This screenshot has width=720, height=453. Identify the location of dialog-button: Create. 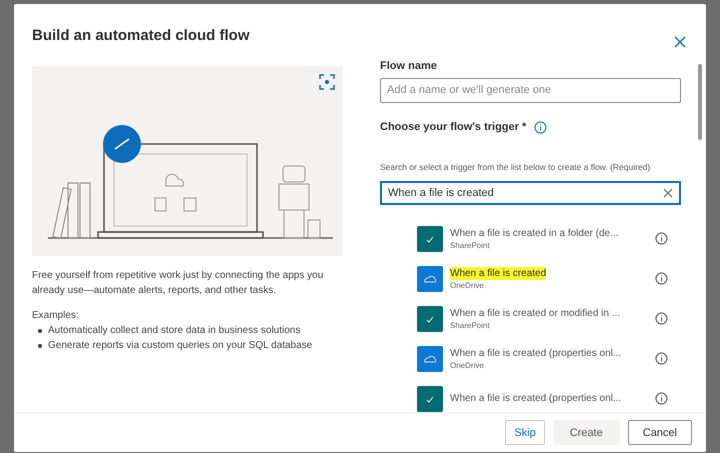
(586, 432).